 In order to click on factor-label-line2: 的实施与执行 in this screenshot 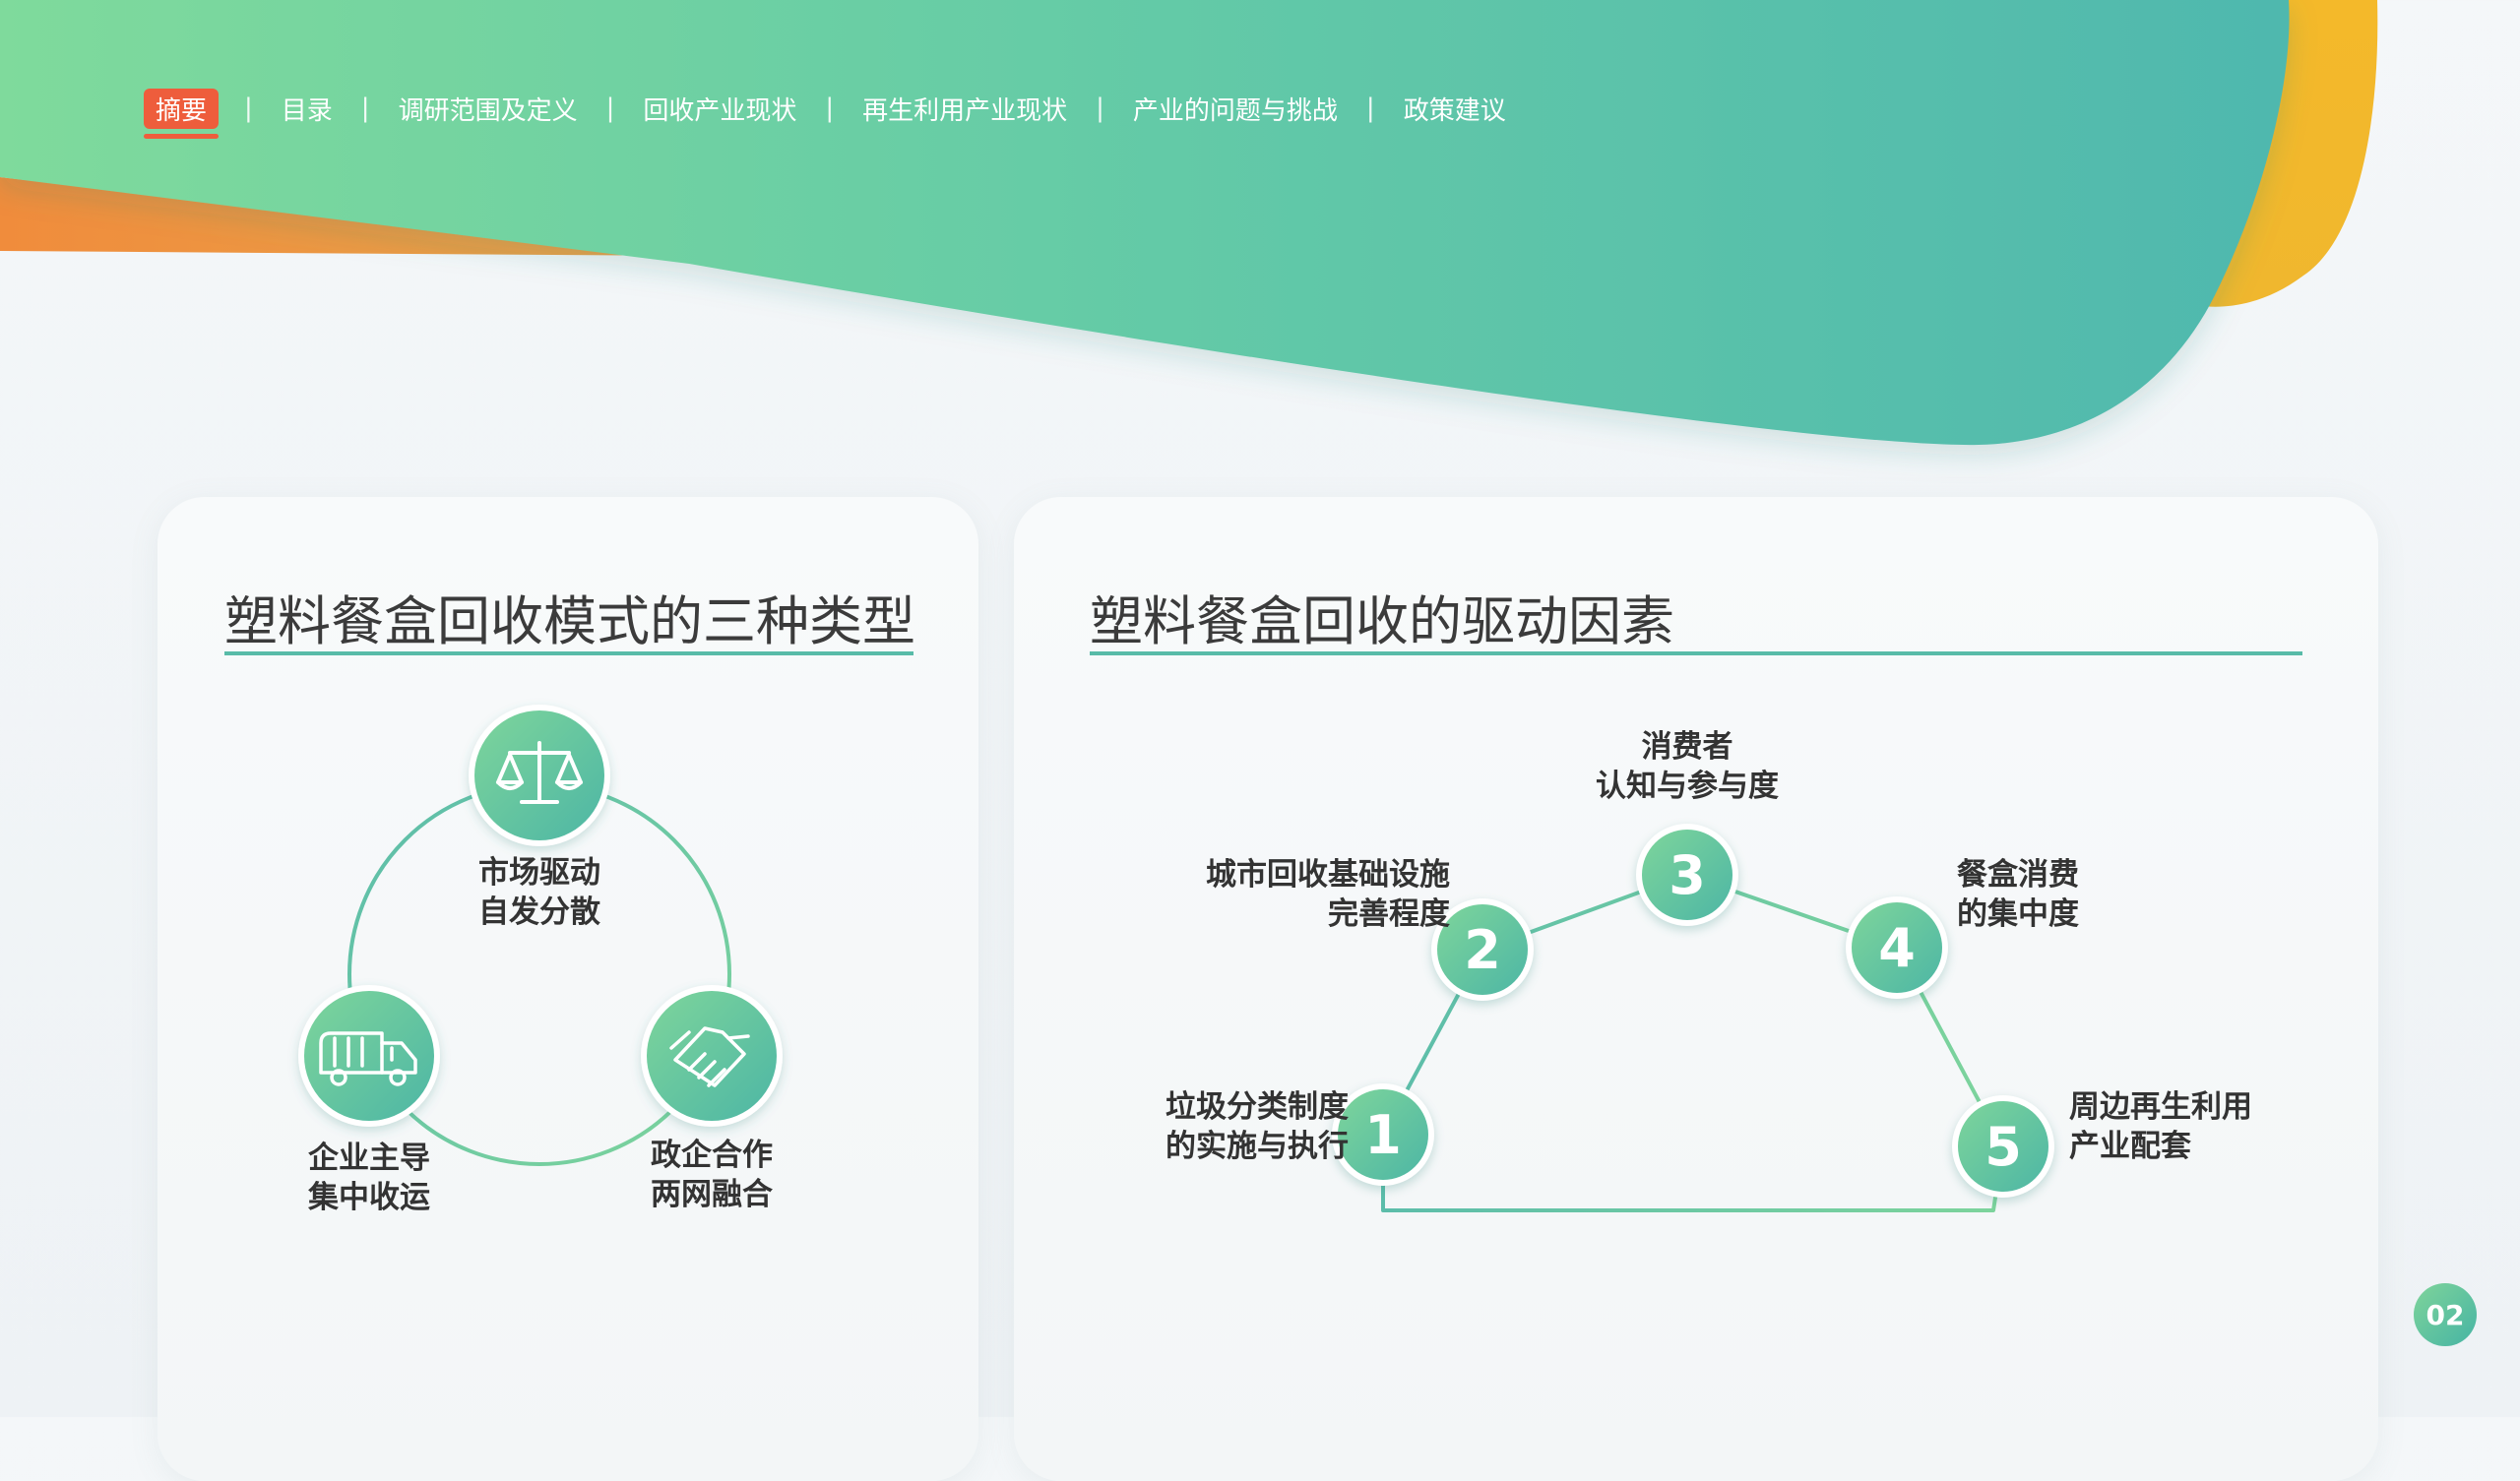, I will do `click(1257, 1146)`.